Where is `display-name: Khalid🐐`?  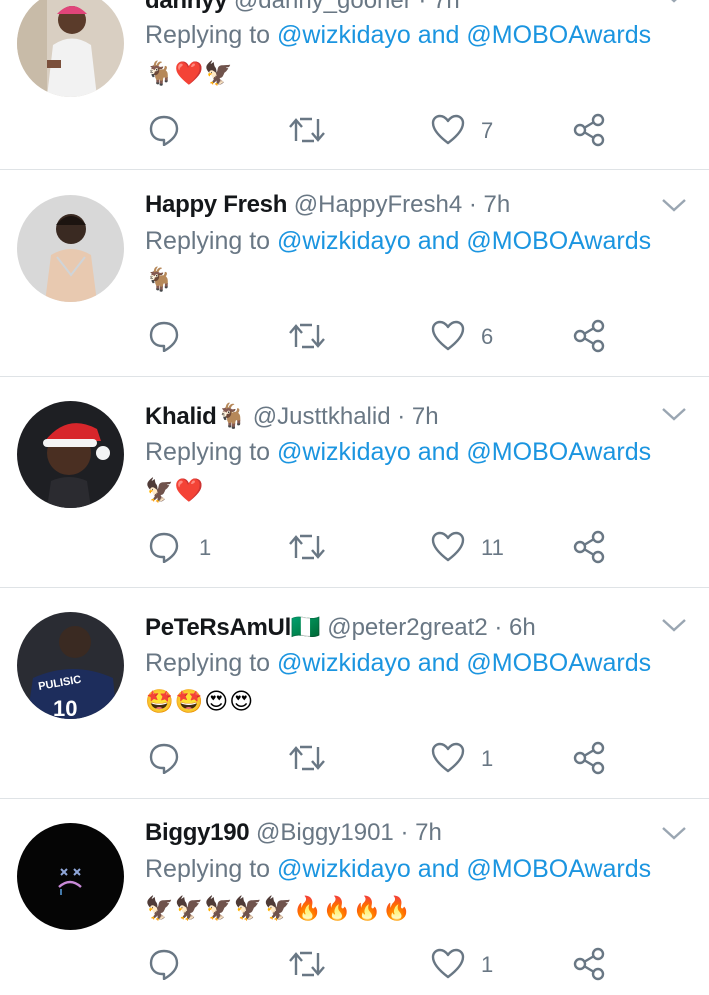
display-name: Khalid🐐 is located at coordinates (195, 416).